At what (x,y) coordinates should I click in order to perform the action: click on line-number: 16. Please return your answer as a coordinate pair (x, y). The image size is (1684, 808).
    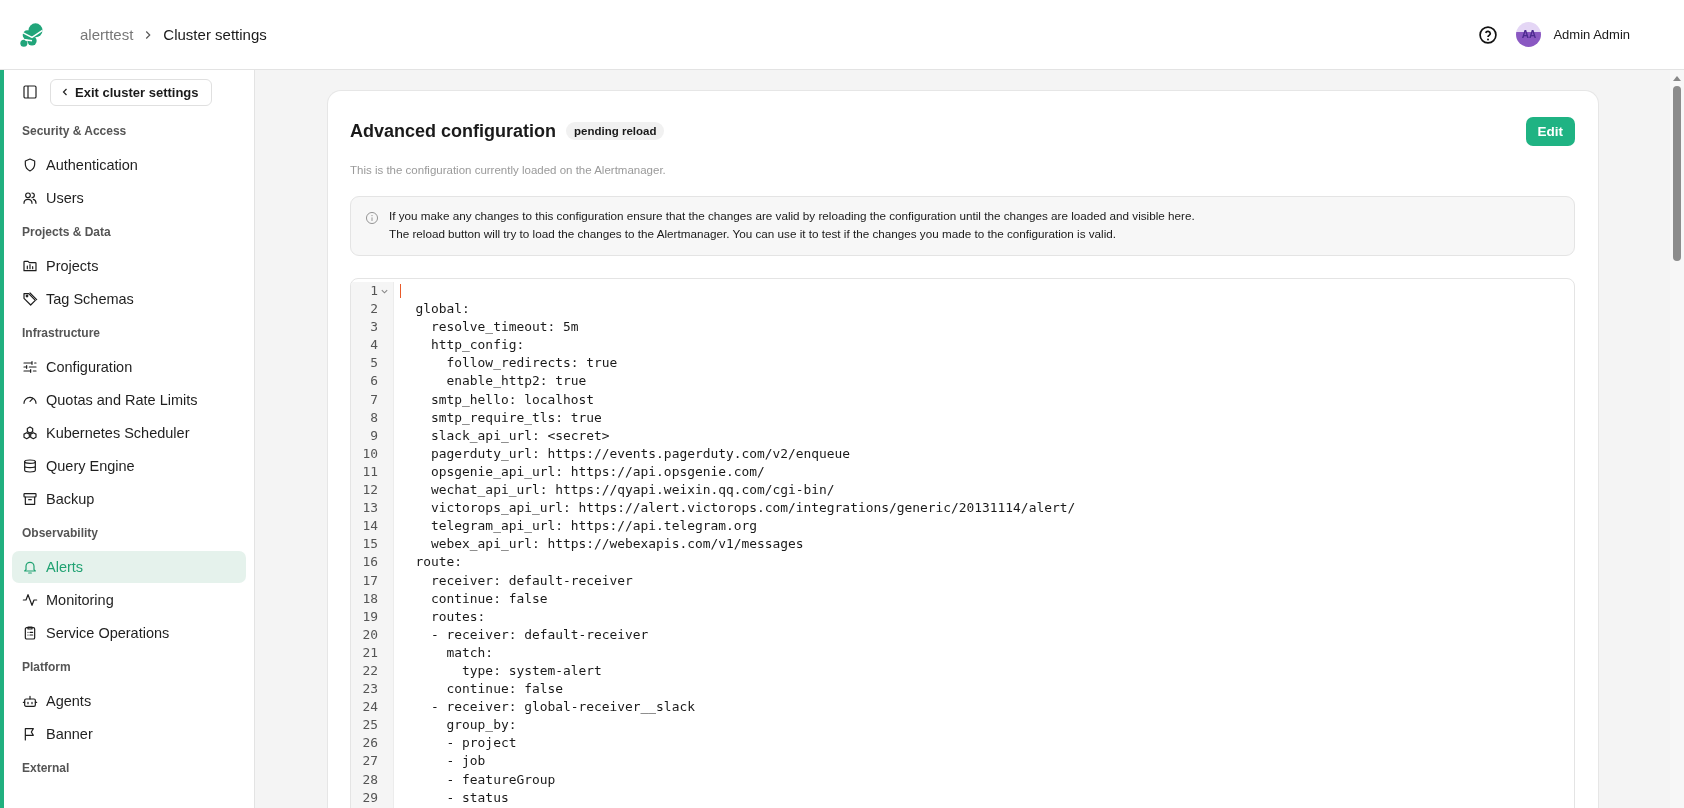
    Looking at the image, I should click on (369, 562).